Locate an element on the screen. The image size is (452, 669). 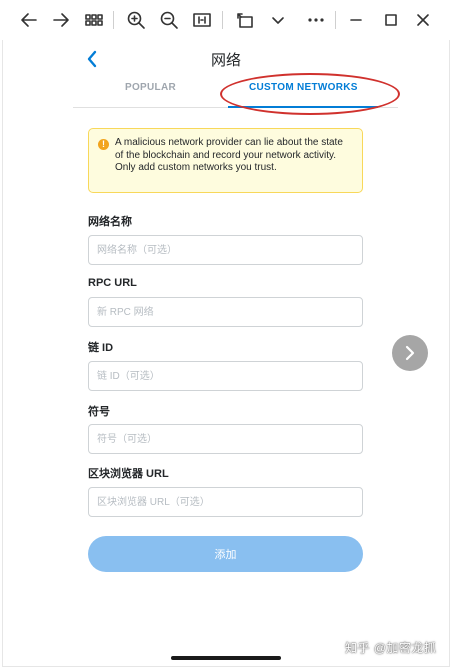
forward-arrow-icon is located at coordinates (61, 20).